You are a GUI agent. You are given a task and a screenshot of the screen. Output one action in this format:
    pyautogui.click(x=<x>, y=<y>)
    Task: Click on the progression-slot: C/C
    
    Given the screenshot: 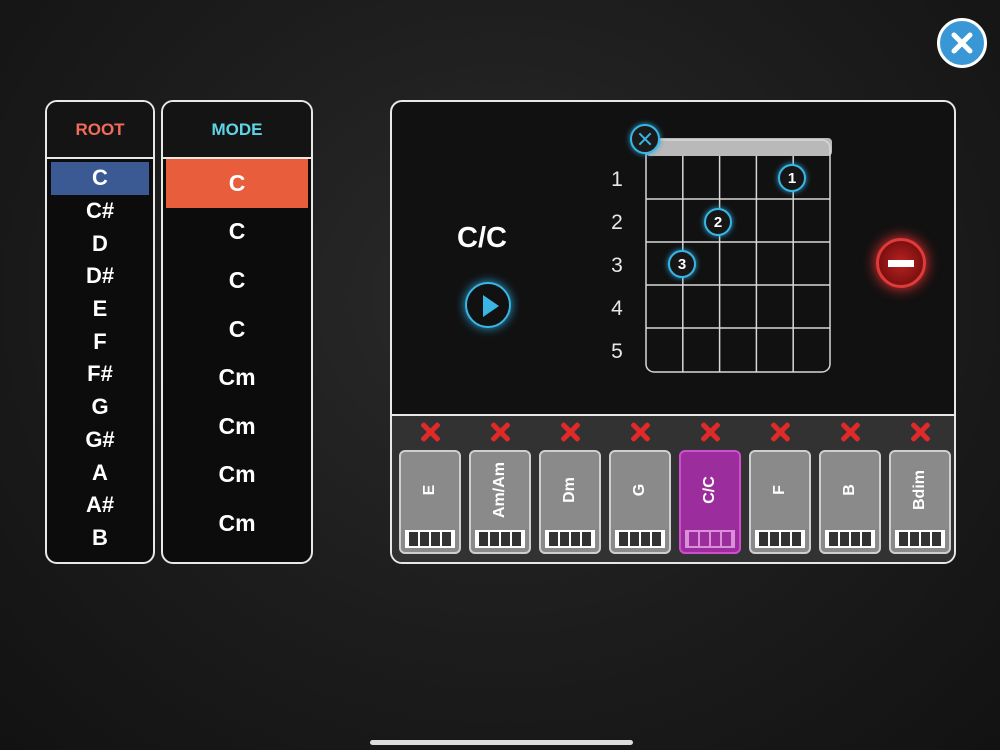 What is the action you would take?
    pyautogui.click(x=710, y=489)
    